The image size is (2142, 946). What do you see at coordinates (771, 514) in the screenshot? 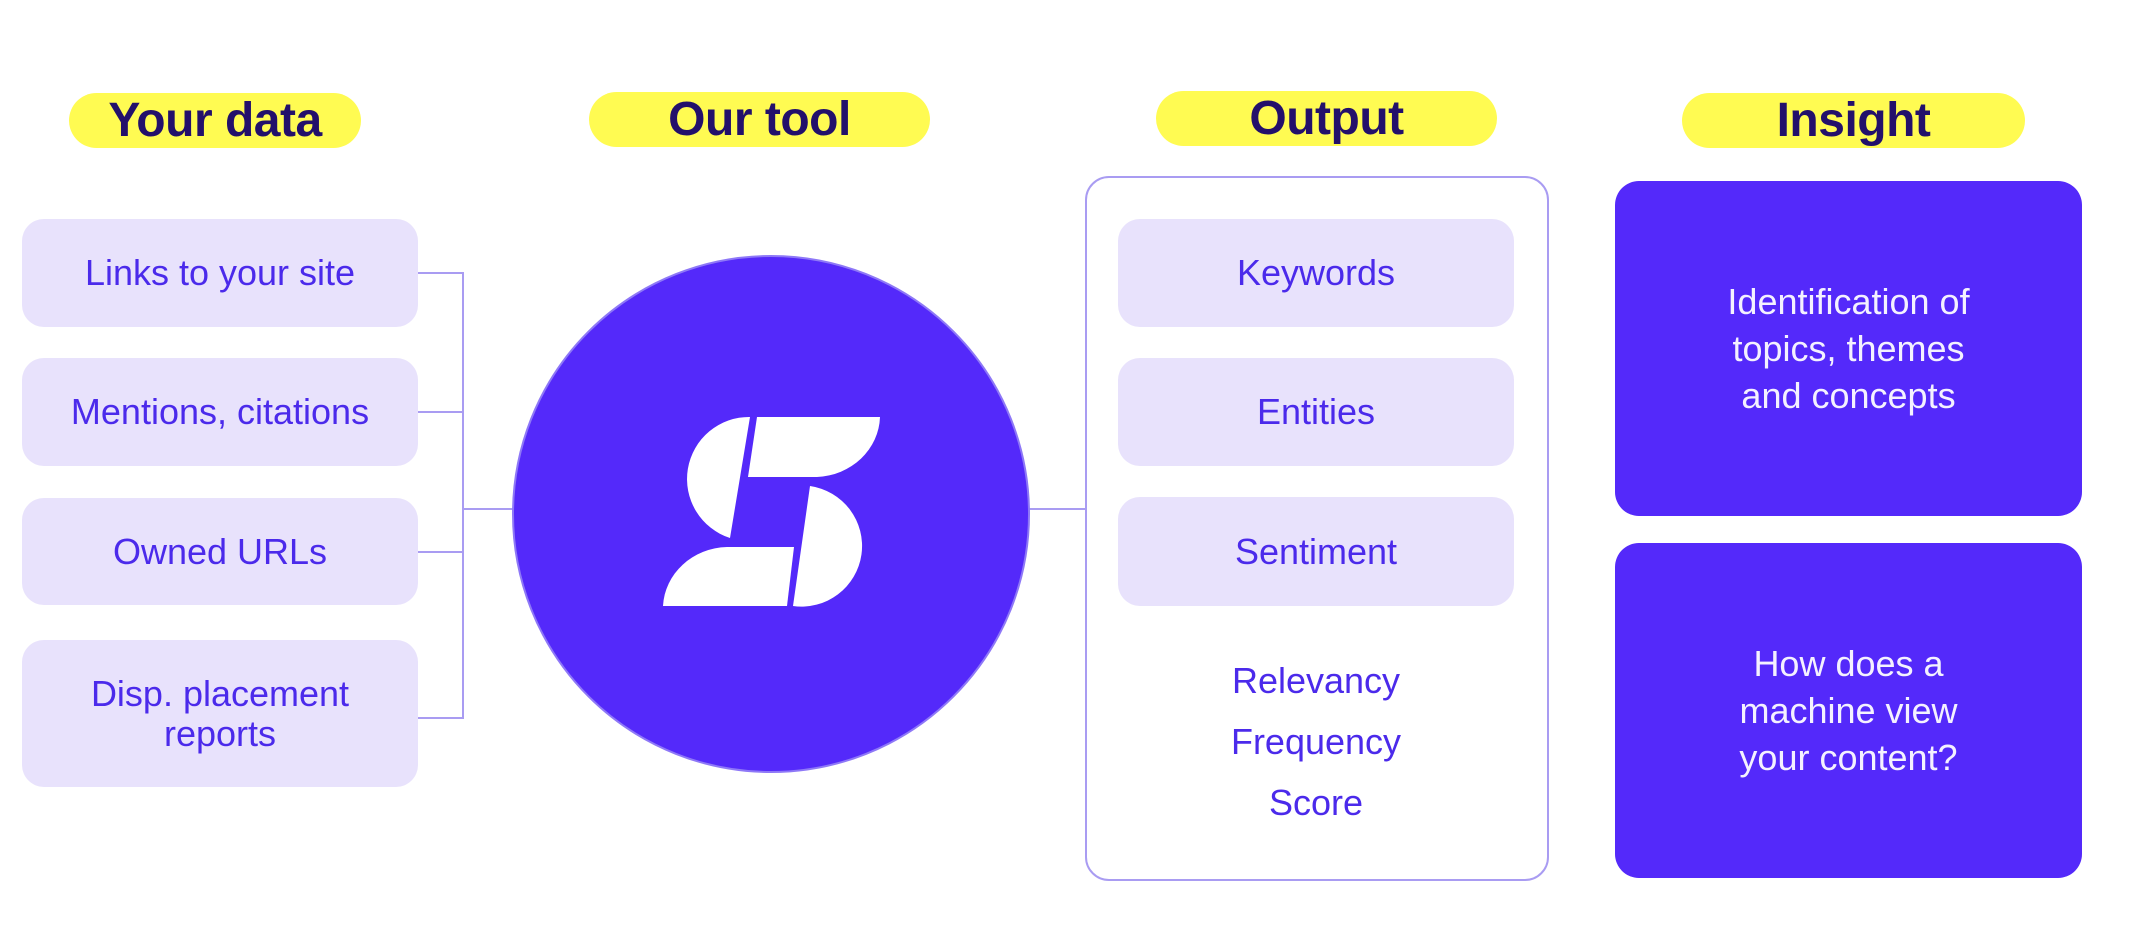
I see `tool-circle` at bounding box center [771, 514].